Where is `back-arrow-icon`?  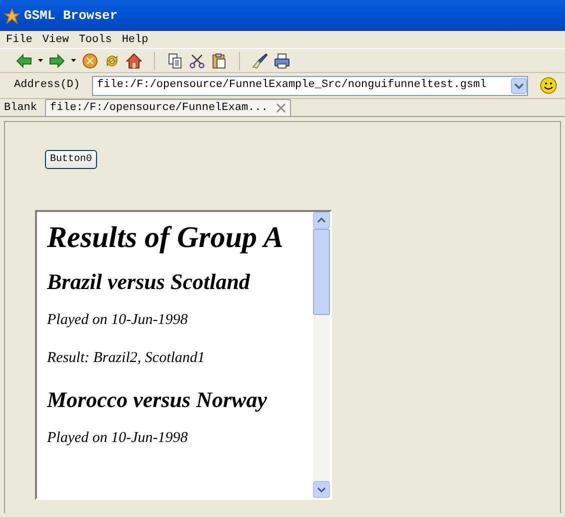
back-arrow-icon is located at coordinates (24, 61).